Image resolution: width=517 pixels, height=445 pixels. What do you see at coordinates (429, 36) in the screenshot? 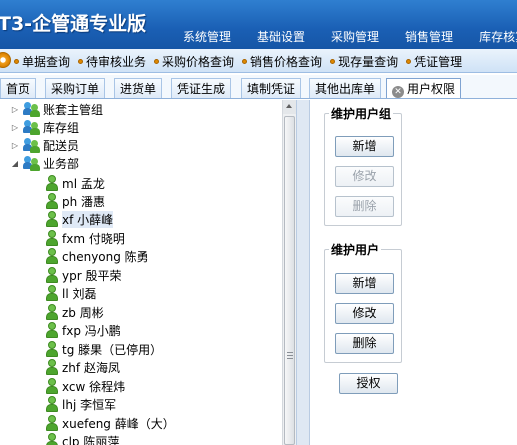
I see `menu-sales-management: 销售管理` at bounding box center [429, 36].